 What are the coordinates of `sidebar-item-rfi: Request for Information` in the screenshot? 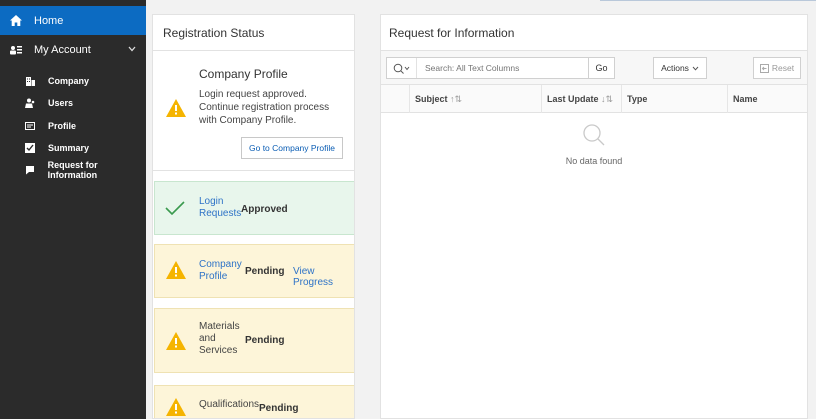 It's located at (73, 170).